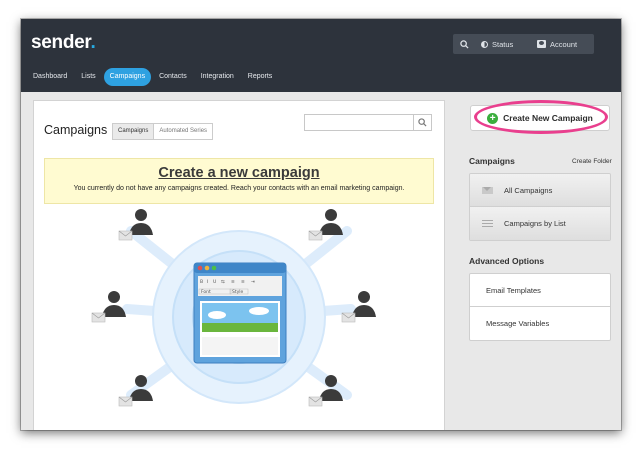  Describe the element at coordinates (535, 223) in the screenshot. I see `sidebar-item-label: Campaigns by List` at that location.